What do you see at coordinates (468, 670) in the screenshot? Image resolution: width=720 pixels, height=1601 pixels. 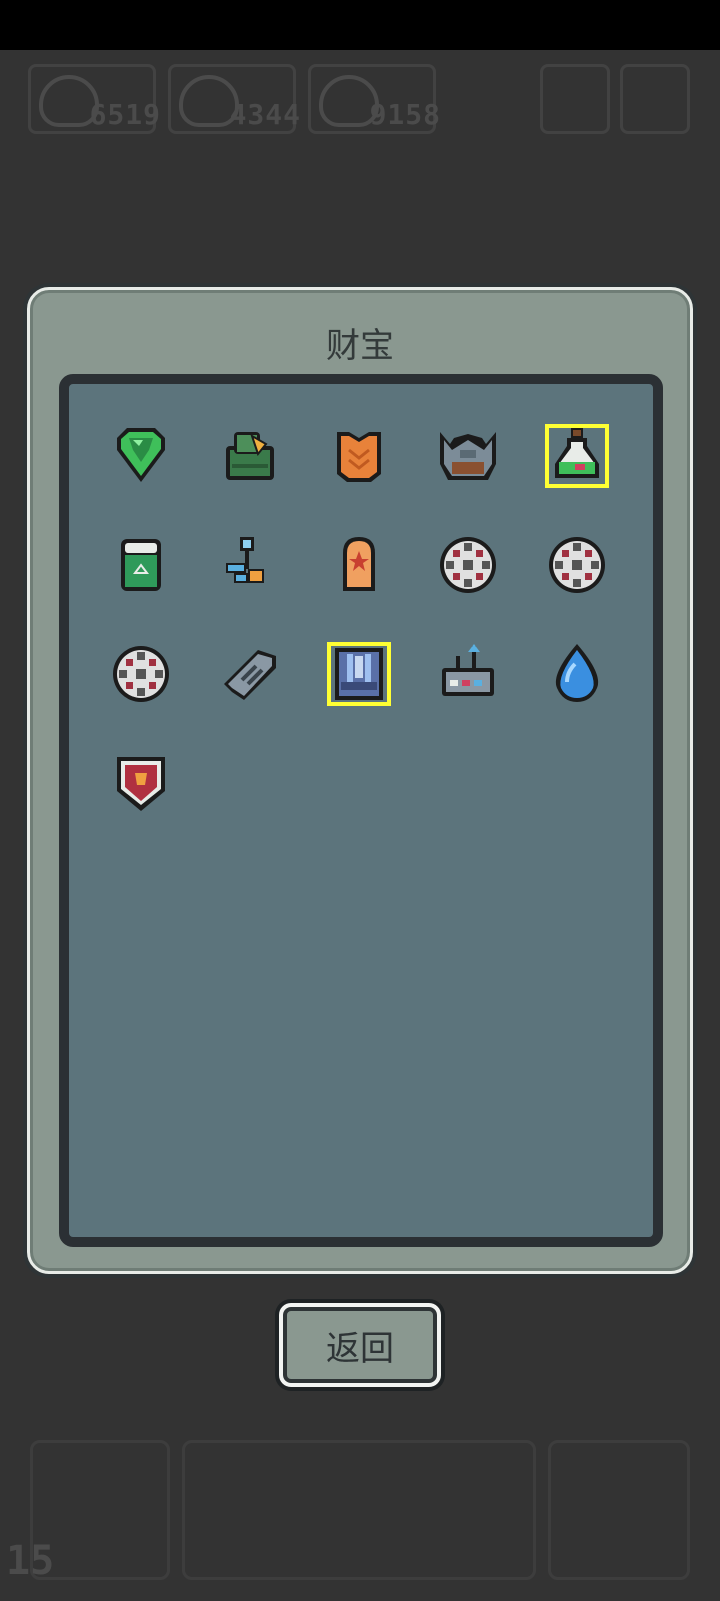 I see `antenna-device-icon` at bounding box center [468, 670].